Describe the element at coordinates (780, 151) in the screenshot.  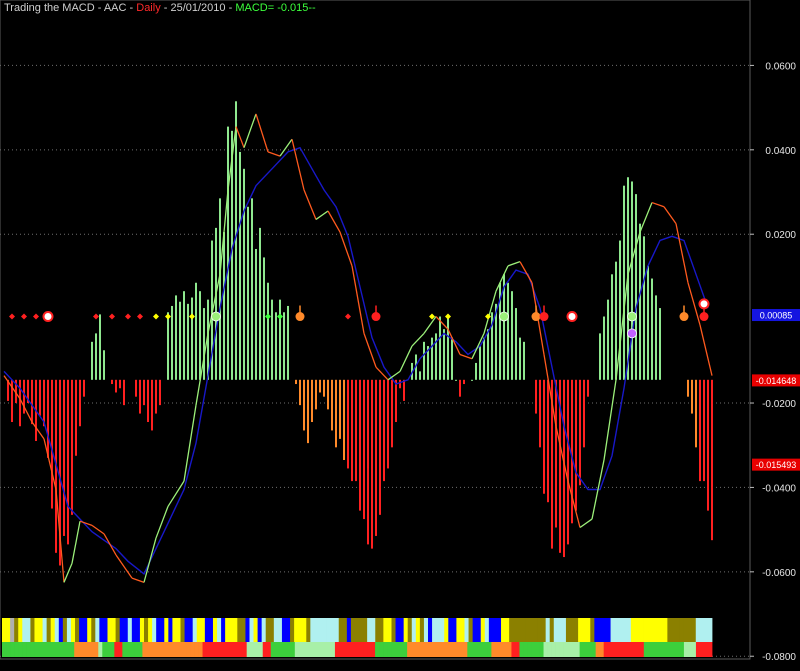
I see `y-tick-label: 0.0400` at that location.